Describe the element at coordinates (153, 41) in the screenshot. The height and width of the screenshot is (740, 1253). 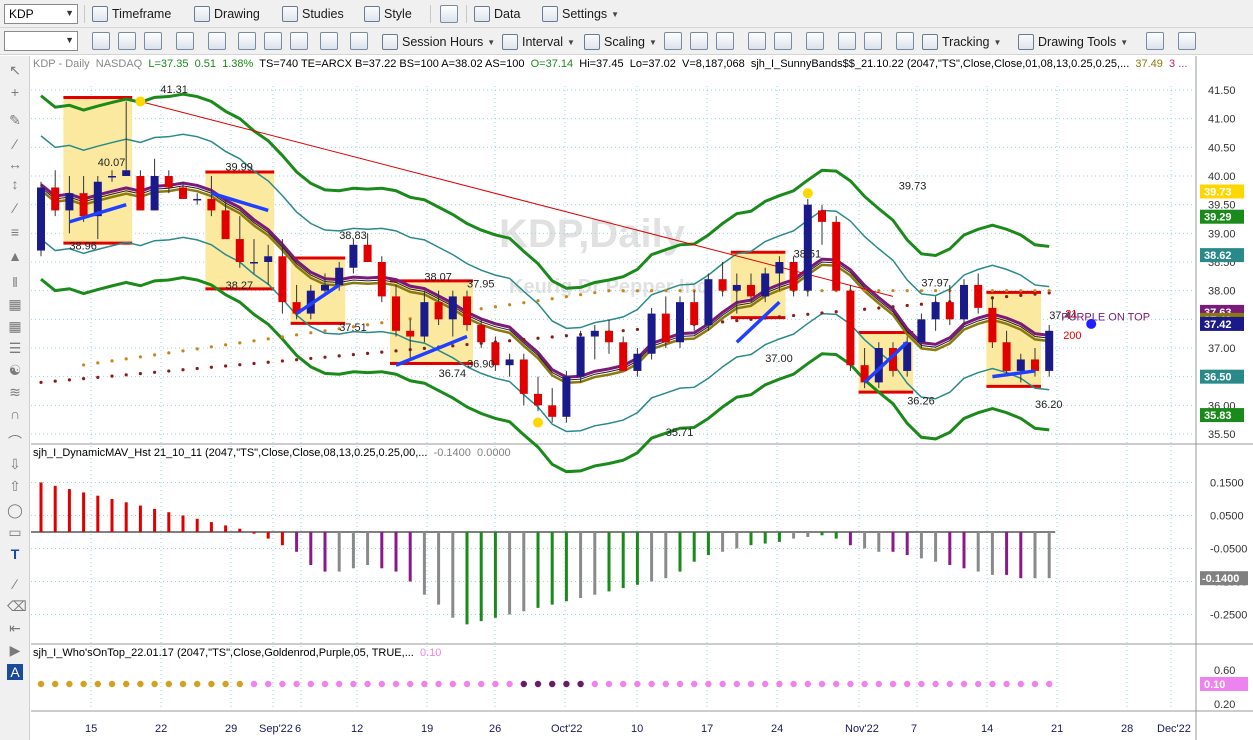
I see `window-icon` at that location.